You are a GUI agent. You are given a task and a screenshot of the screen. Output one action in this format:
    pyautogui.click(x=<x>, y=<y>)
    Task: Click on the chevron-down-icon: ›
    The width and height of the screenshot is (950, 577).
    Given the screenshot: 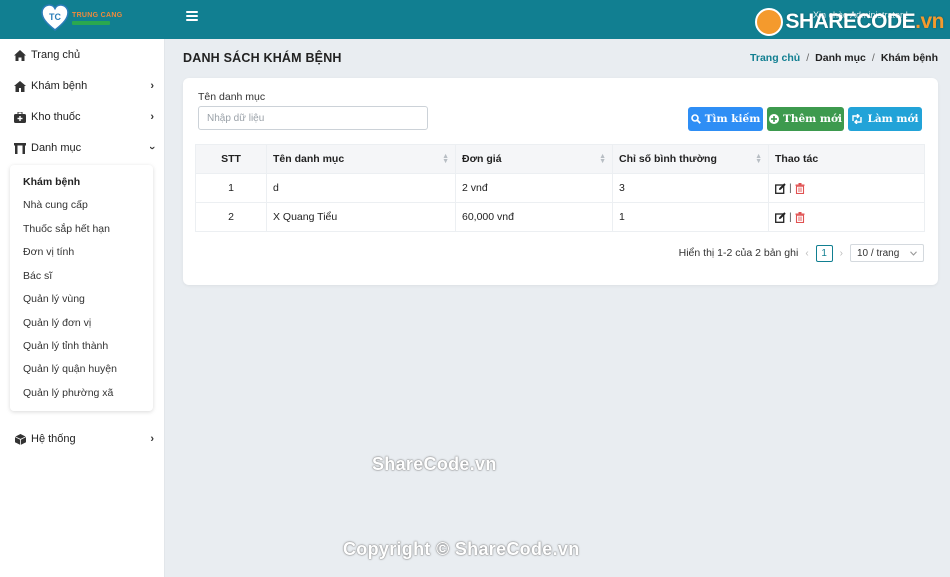 What is the action you would take?
    pyautogui.click(x=152, y=148)
    